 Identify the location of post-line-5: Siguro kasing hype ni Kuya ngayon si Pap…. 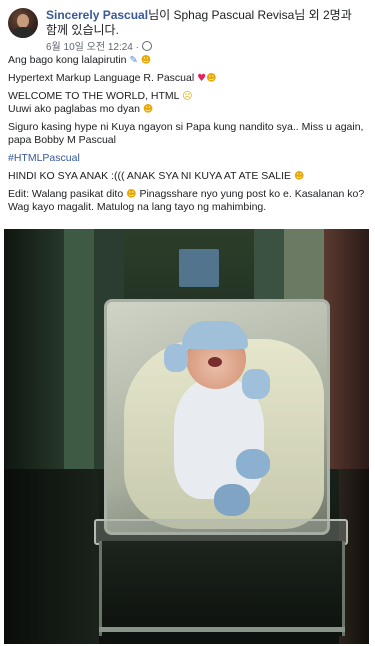
(186, 133).